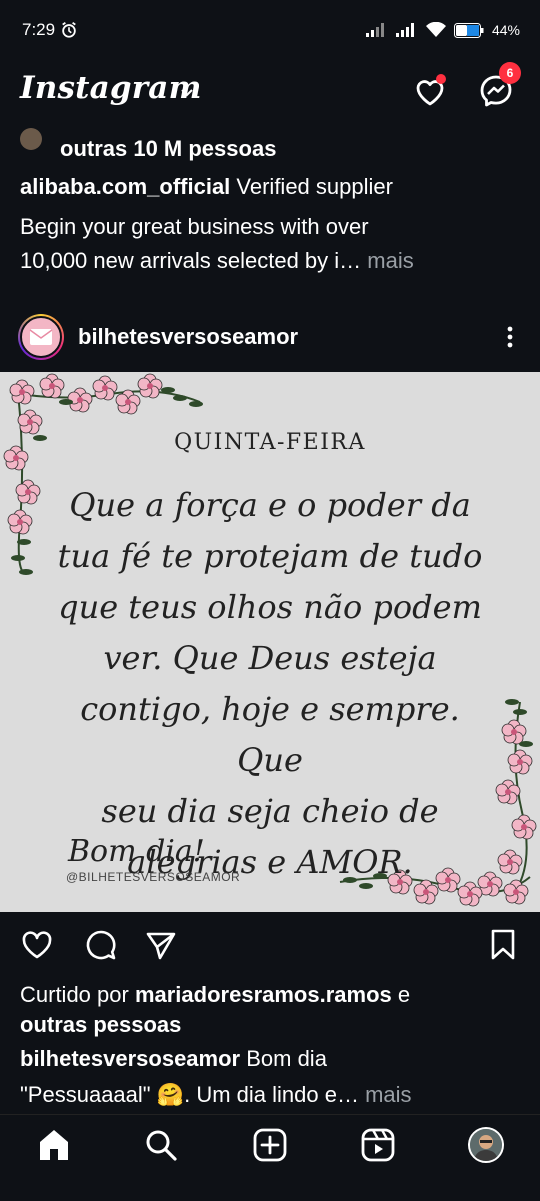 The image size is (540, 1201). I want to click on caption: bilhetesversoseamor Bom dia, so click(173, 1058).